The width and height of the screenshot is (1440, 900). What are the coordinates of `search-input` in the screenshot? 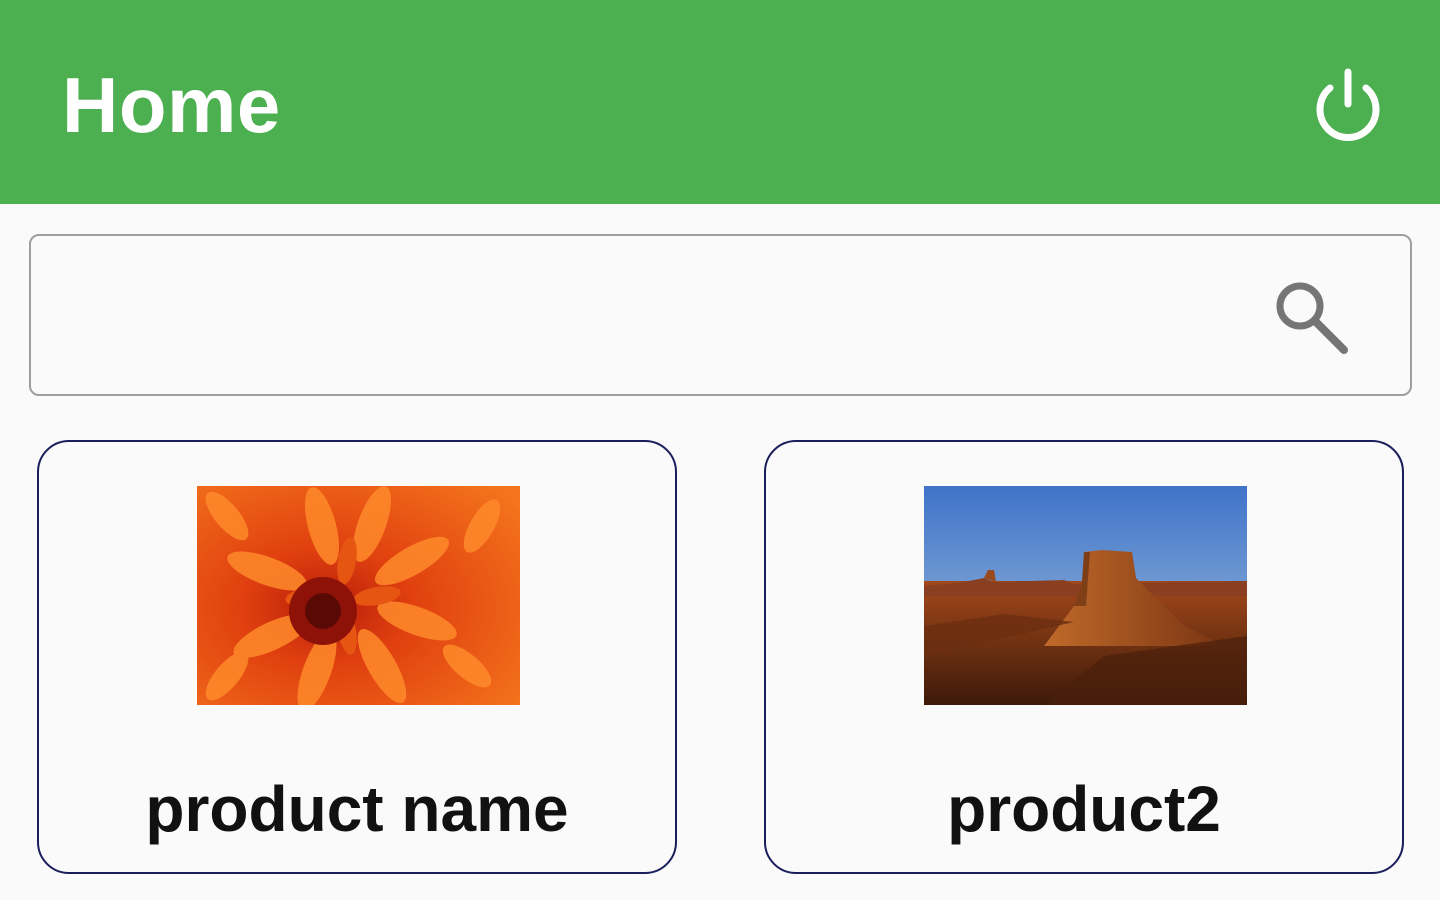 It's located at (661, 316).